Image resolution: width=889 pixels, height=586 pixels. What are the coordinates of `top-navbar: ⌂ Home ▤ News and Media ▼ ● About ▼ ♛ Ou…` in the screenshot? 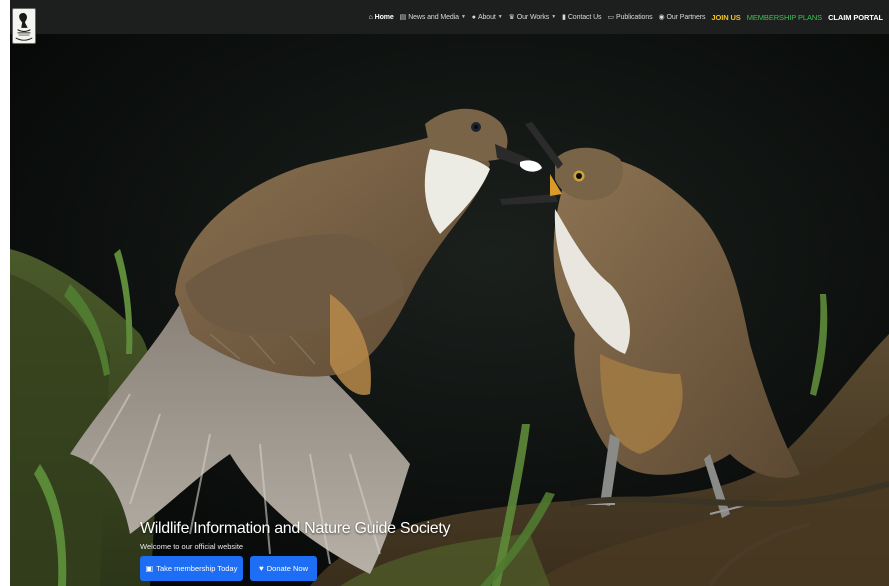 It's located at (449, 17).